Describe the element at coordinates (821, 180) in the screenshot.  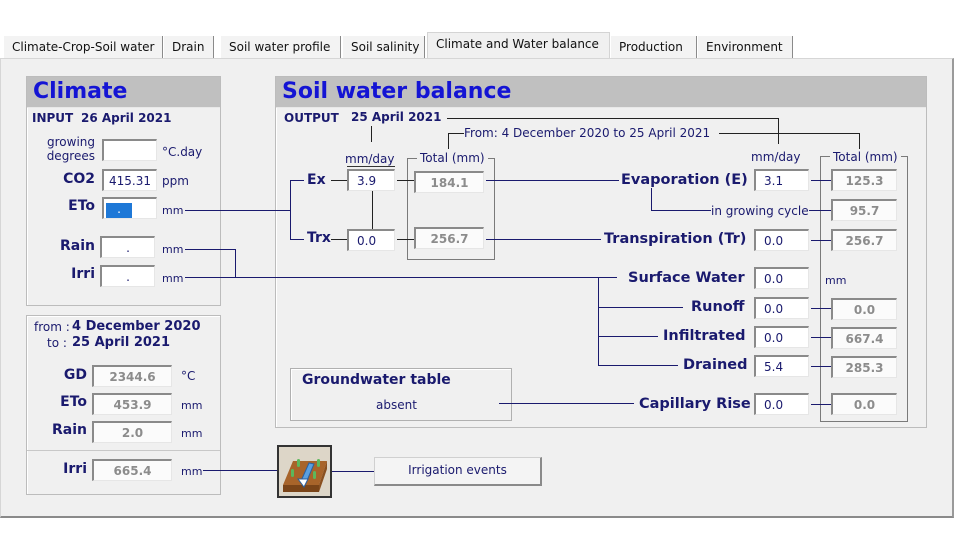
I see `evaporation-daily-to-total` at that location.